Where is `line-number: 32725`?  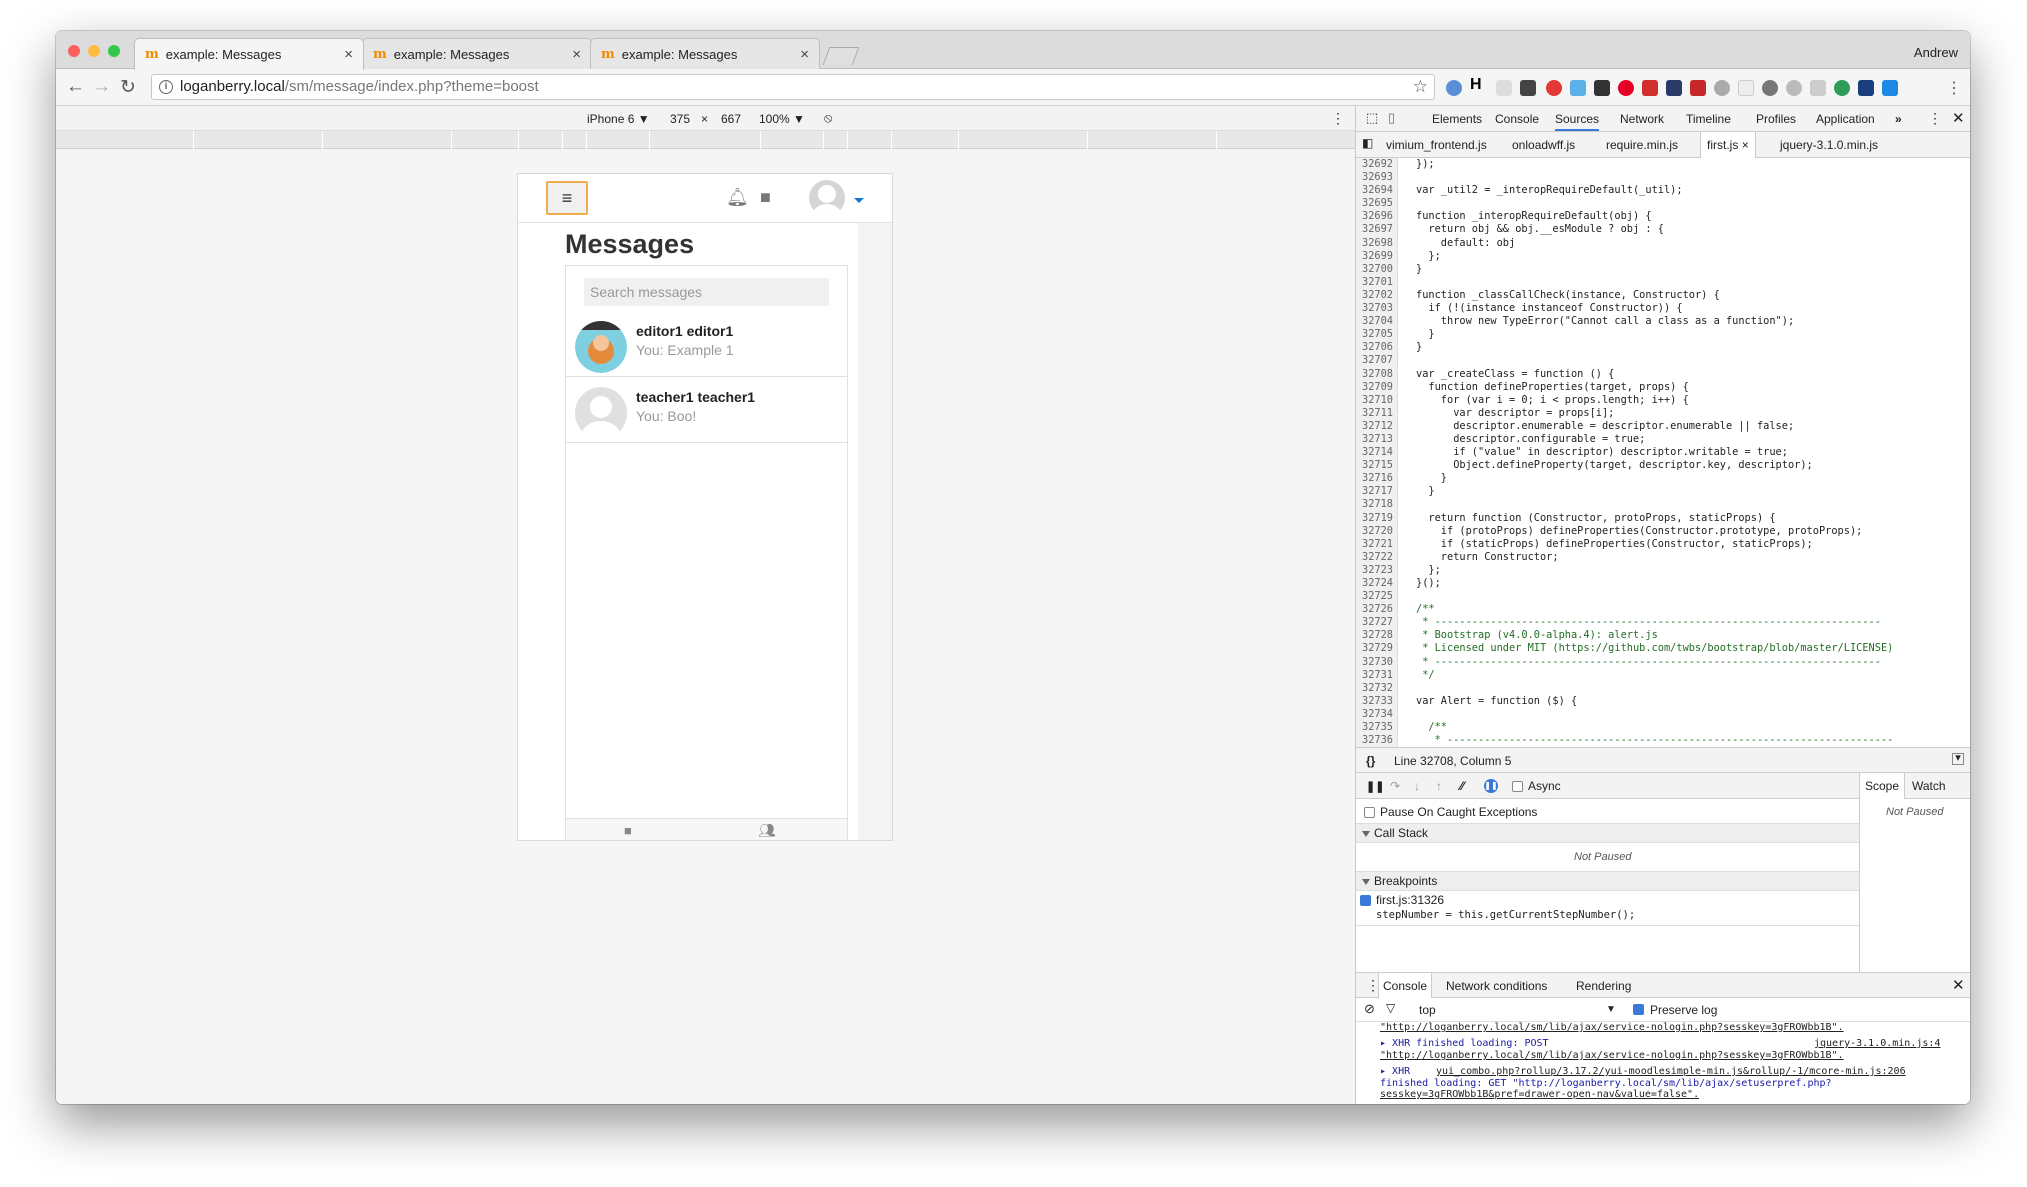 line-number: 32725 is located at coordinates (1374, 596).